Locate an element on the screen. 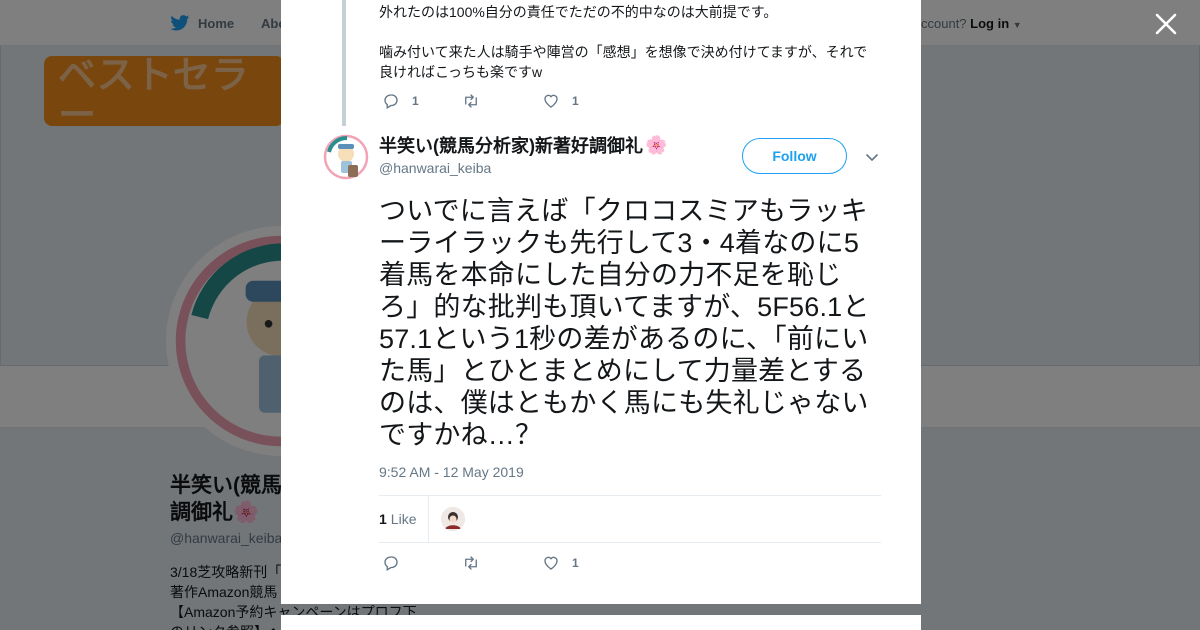 The width and height of the screenshot is (1200, 630). tweet-author-avatar is located at coordinates (346, 157).